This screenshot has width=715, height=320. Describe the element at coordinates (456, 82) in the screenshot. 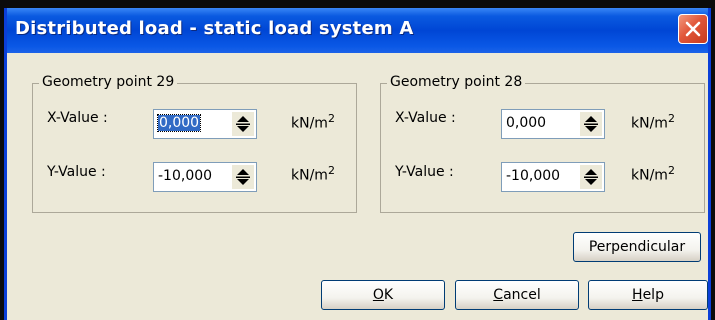

I see `group-legend: Geometry point 28` at that location.